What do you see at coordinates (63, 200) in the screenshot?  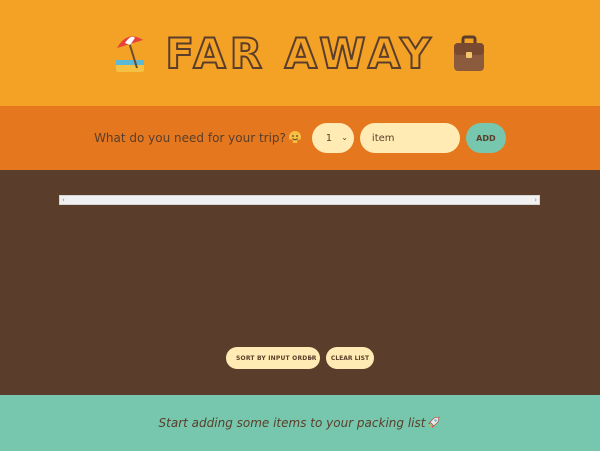 I see `scroll-left-icon: ‹` at bounding box center [63, 200].